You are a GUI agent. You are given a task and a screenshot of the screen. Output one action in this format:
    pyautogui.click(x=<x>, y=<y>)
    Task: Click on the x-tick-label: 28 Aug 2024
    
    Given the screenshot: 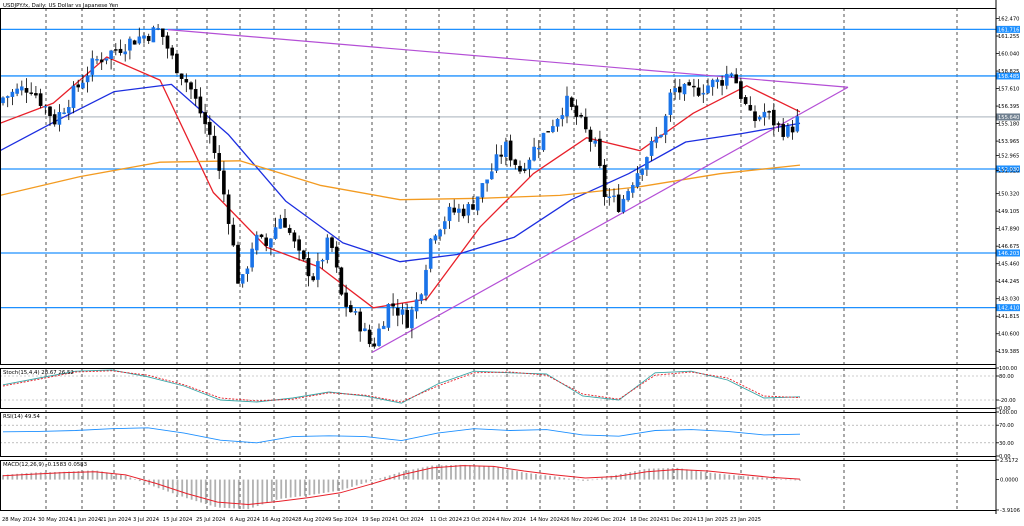 What is the action you would take?
    pyautogui.click(x=312, y=520)
    